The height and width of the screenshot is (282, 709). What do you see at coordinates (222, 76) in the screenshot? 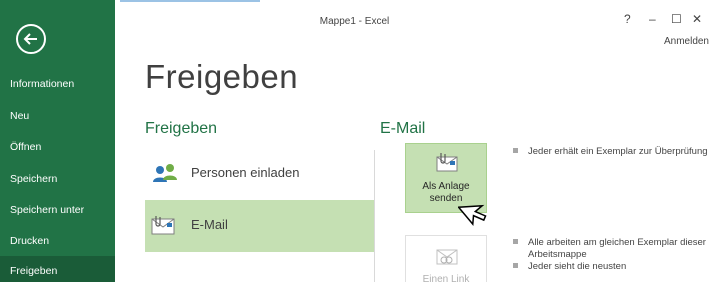
I see `page-title: Freigeben` at bounding box center [222, 76].